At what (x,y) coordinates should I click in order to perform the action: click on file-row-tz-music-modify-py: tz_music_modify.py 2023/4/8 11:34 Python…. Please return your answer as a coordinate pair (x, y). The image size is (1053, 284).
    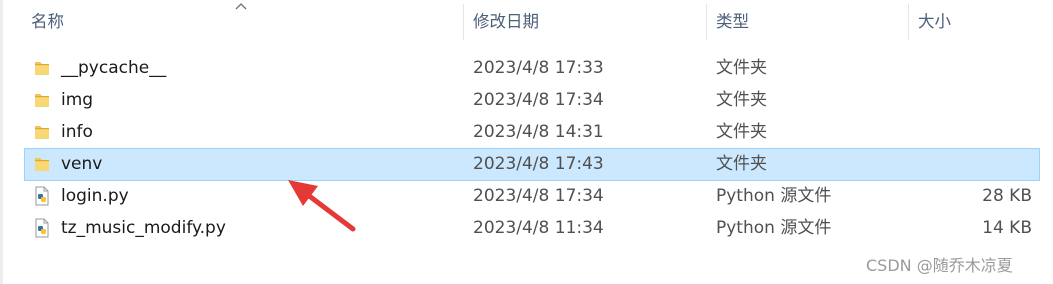
    Looking at the image, I should click on (532, 228).